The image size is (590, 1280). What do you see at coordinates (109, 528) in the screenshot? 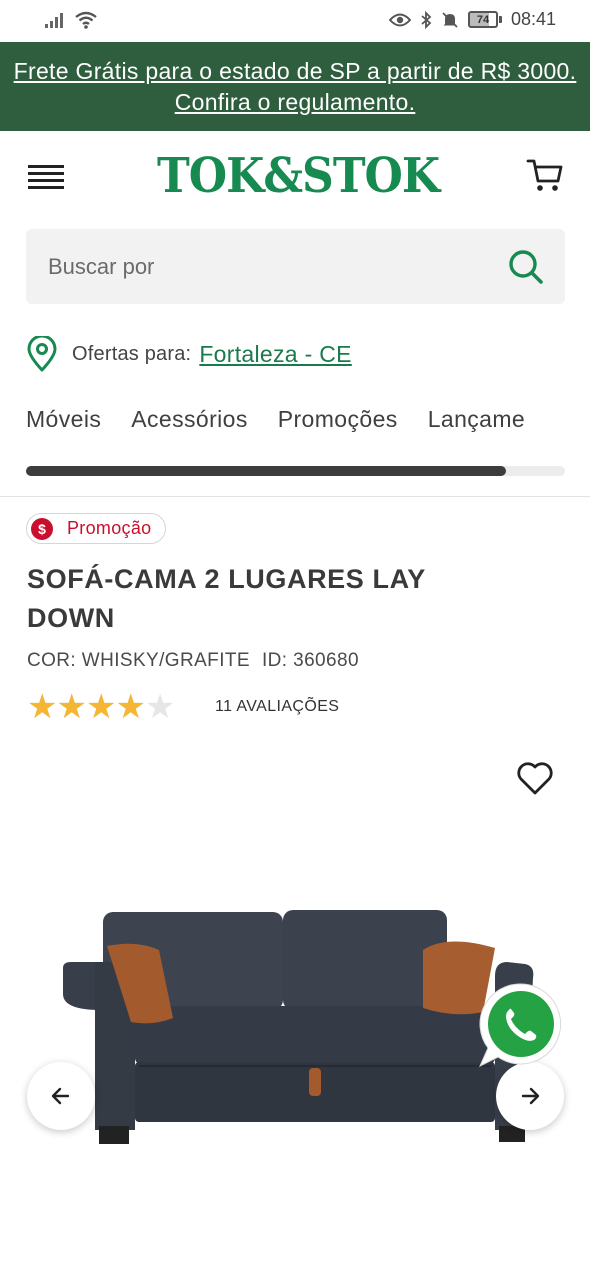
I see `promo-badge-label: Promoção` at bounding box center [109, 528].